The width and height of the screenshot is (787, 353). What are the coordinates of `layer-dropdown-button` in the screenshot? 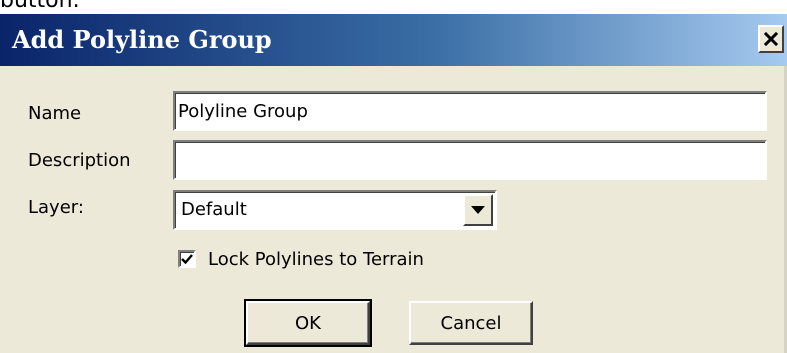 It's located at (478, 210).